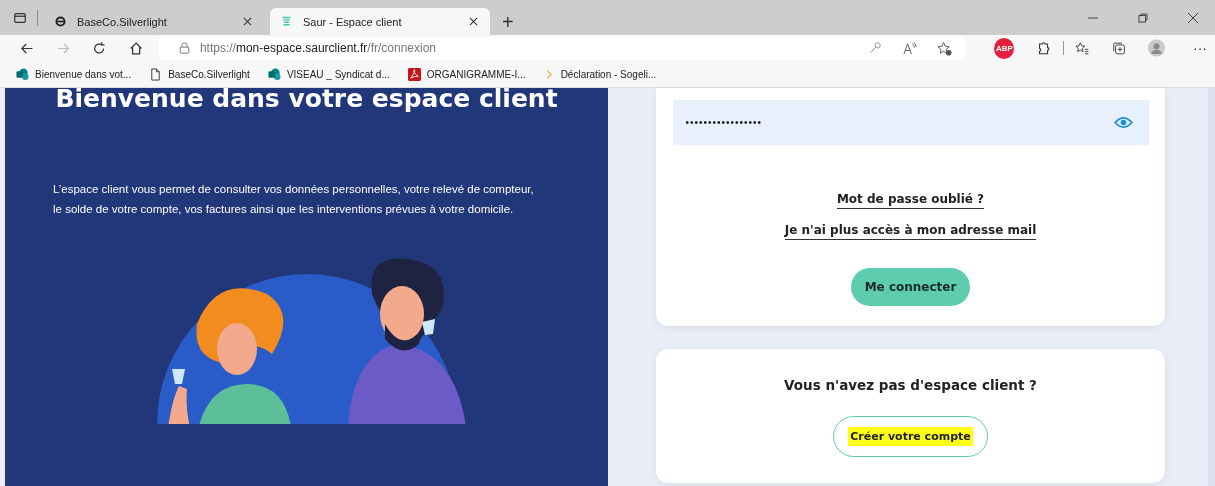 This screenshot has height=486, width=1215. I want to click on signup-title: Vous n'avez pas d'espace client ?, so click(910, 385).